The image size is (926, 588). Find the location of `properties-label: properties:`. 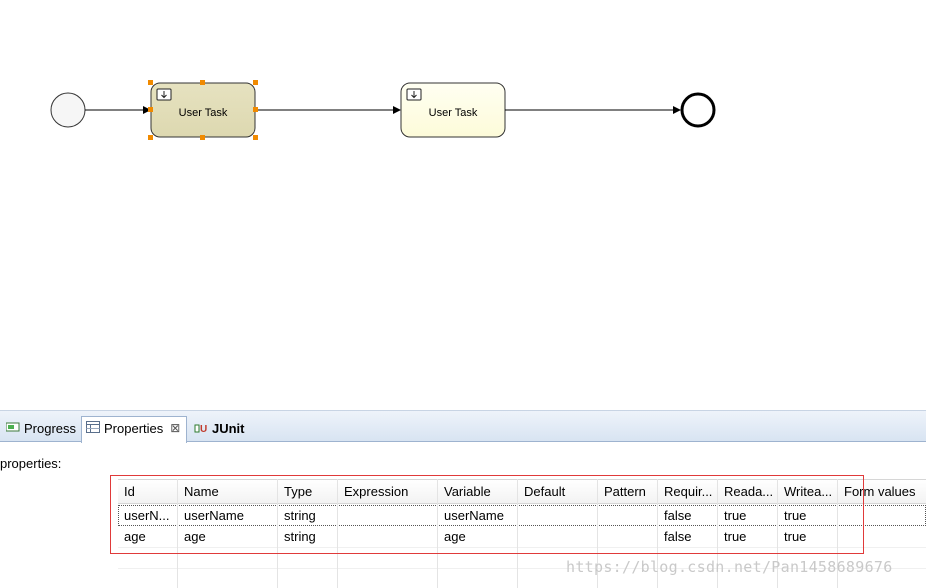

properties-label: properties: is located at coordinates (31, 463).